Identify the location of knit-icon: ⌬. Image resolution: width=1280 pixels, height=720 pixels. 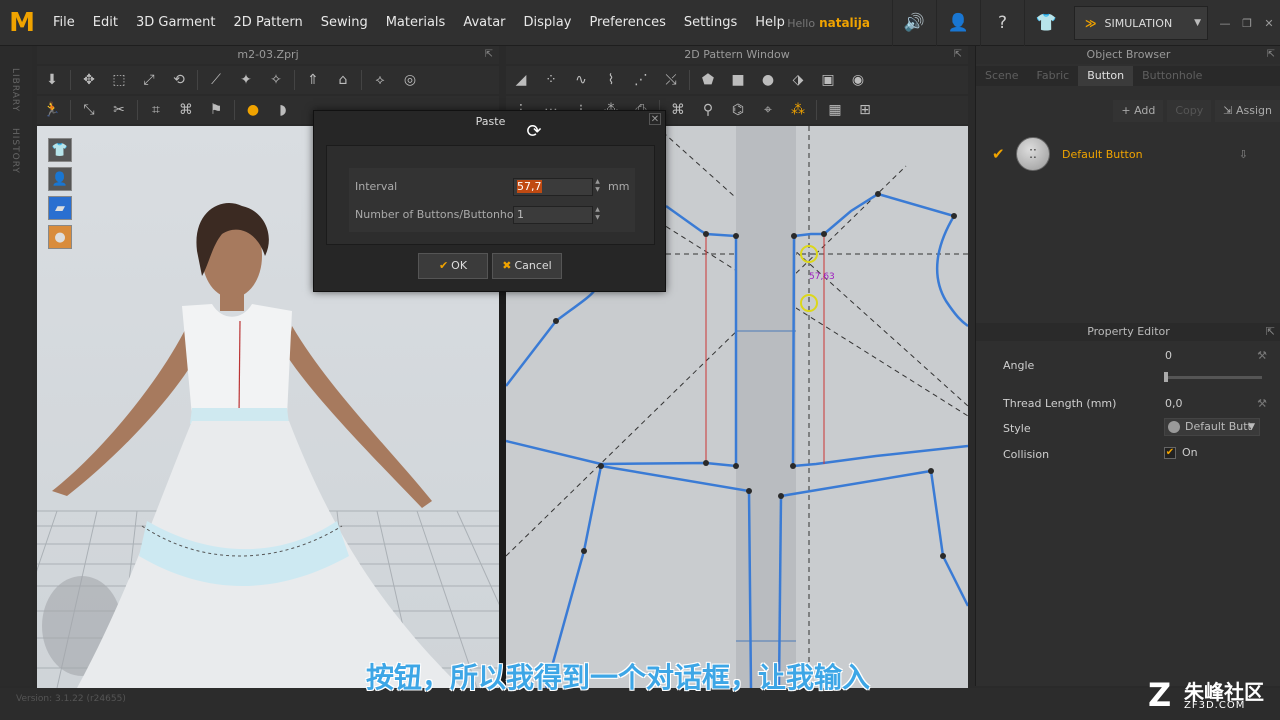
(738, 110).